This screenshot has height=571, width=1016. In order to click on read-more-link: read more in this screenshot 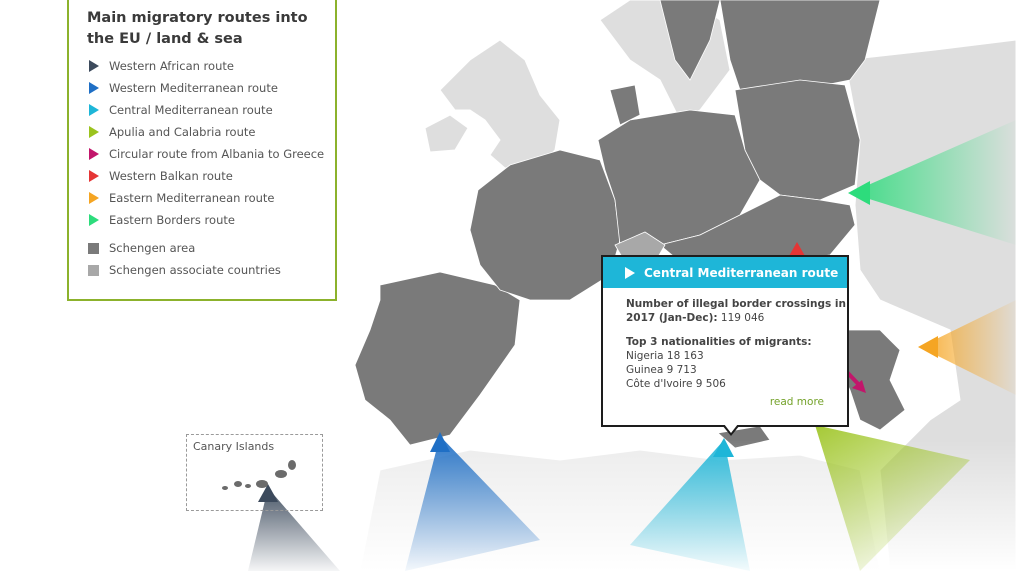, I will do `click(797, 402)`.